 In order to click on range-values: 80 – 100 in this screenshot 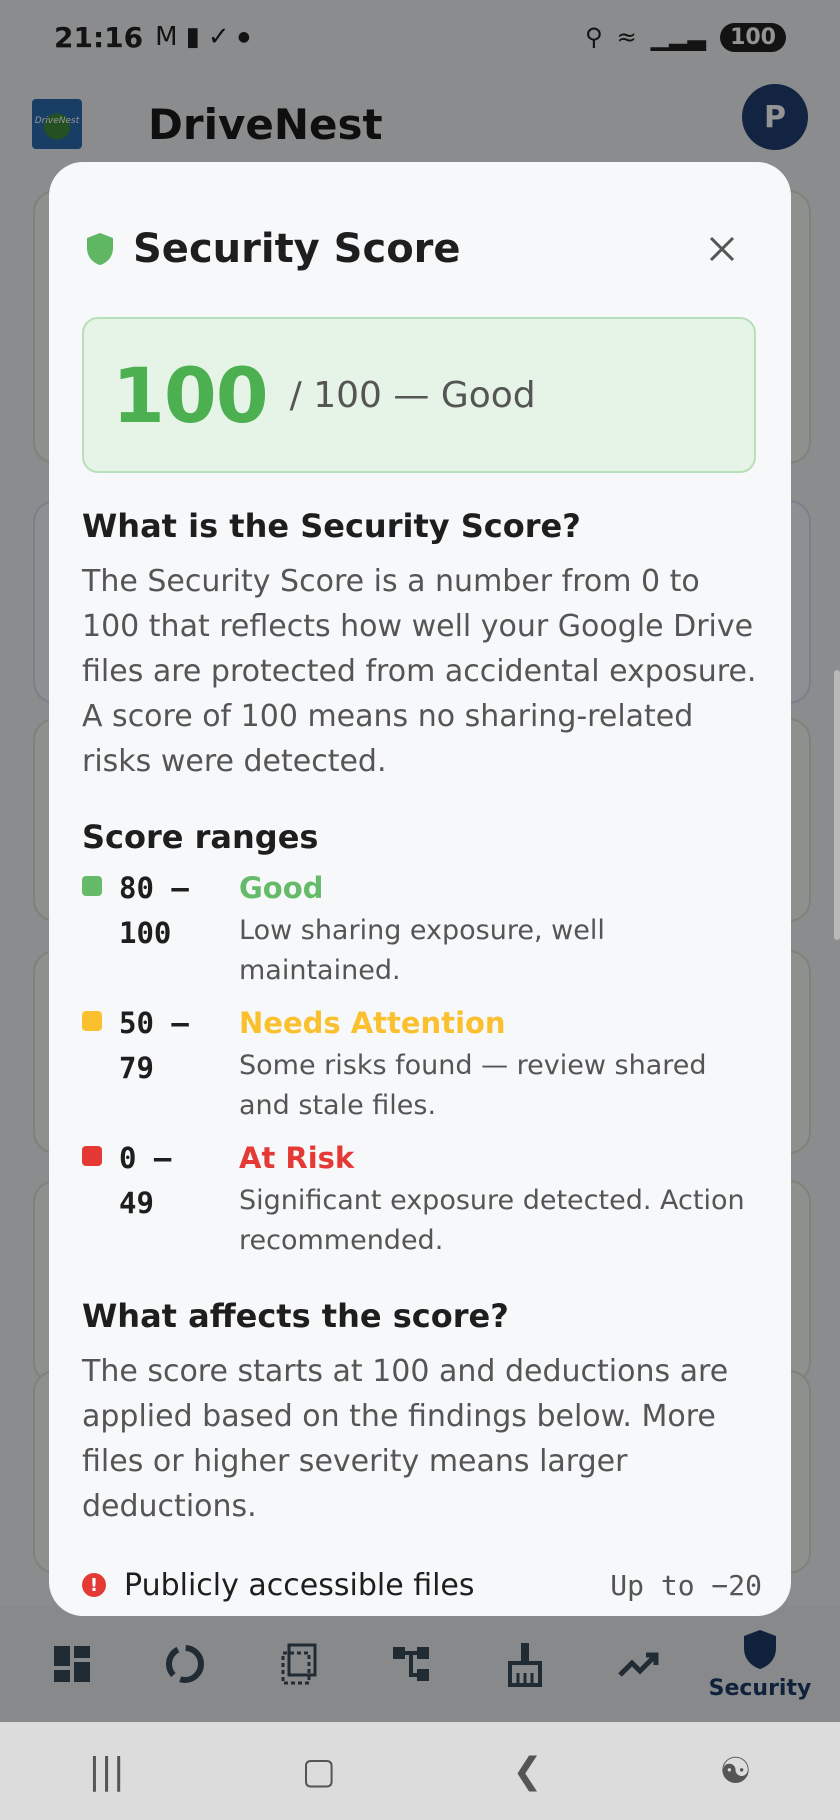, I will do `click(154, 910)`.